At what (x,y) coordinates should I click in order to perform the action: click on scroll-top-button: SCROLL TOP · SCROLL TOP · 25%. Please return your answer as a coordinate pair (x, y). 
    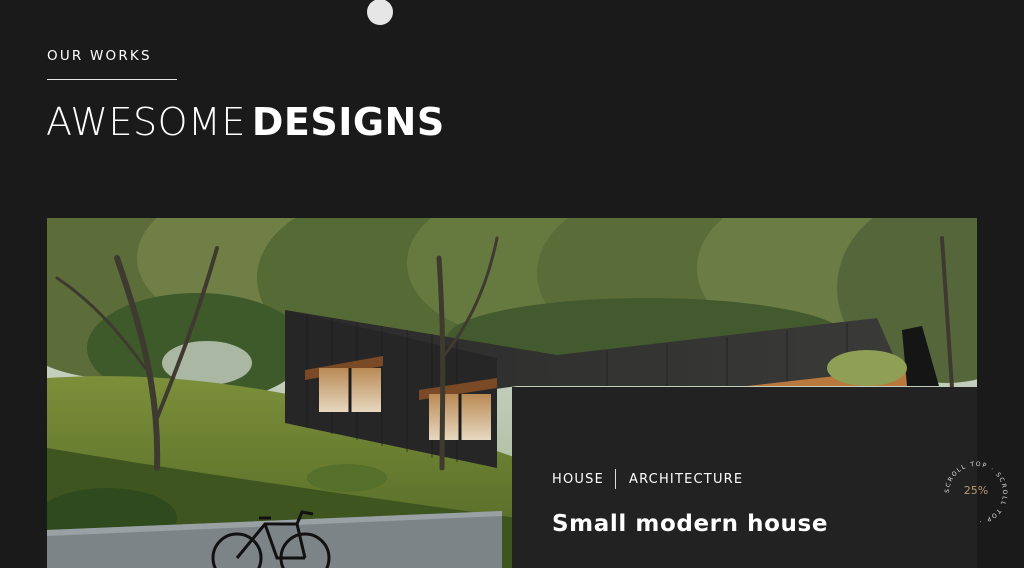
    Looking at the image, I should click on (976, 493).